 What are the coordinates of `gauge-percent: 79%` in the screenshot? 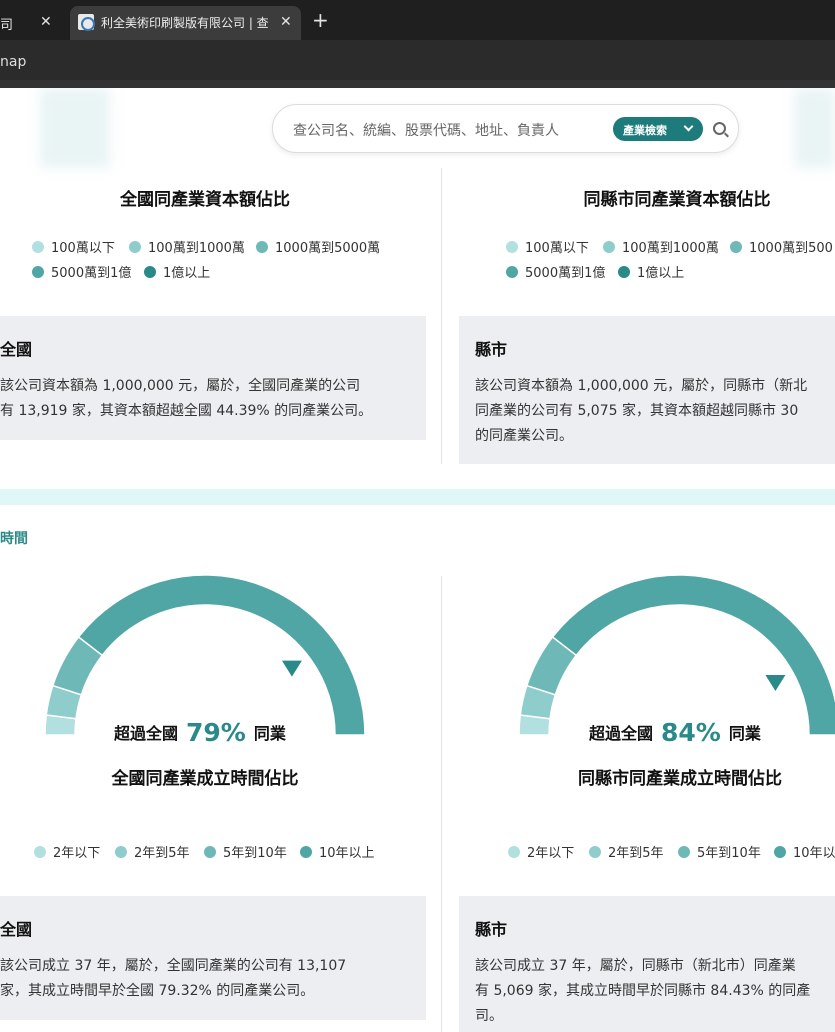 It's located at (216, 732).